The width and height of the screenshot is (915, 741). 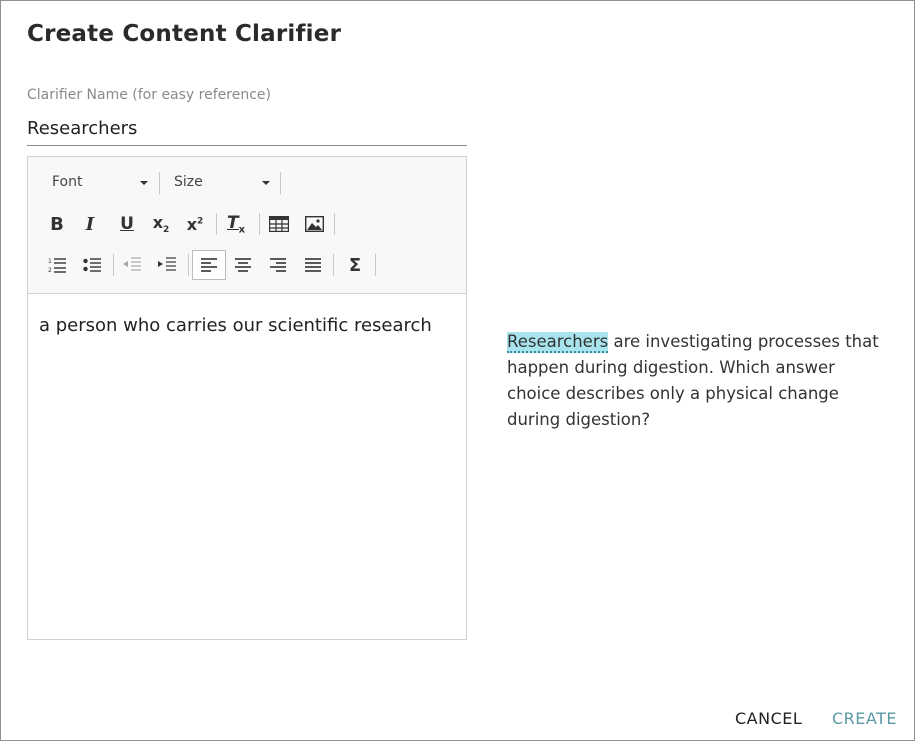 I want to click on justify-button, so click(x=313, y=265).